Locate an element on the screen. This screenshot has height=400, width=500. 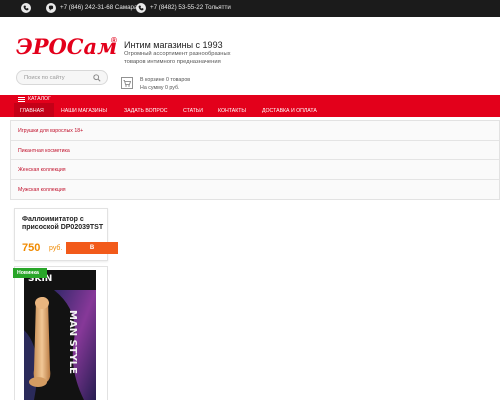
search-input: Поиск по сайту is located at coordinates (62, 77).